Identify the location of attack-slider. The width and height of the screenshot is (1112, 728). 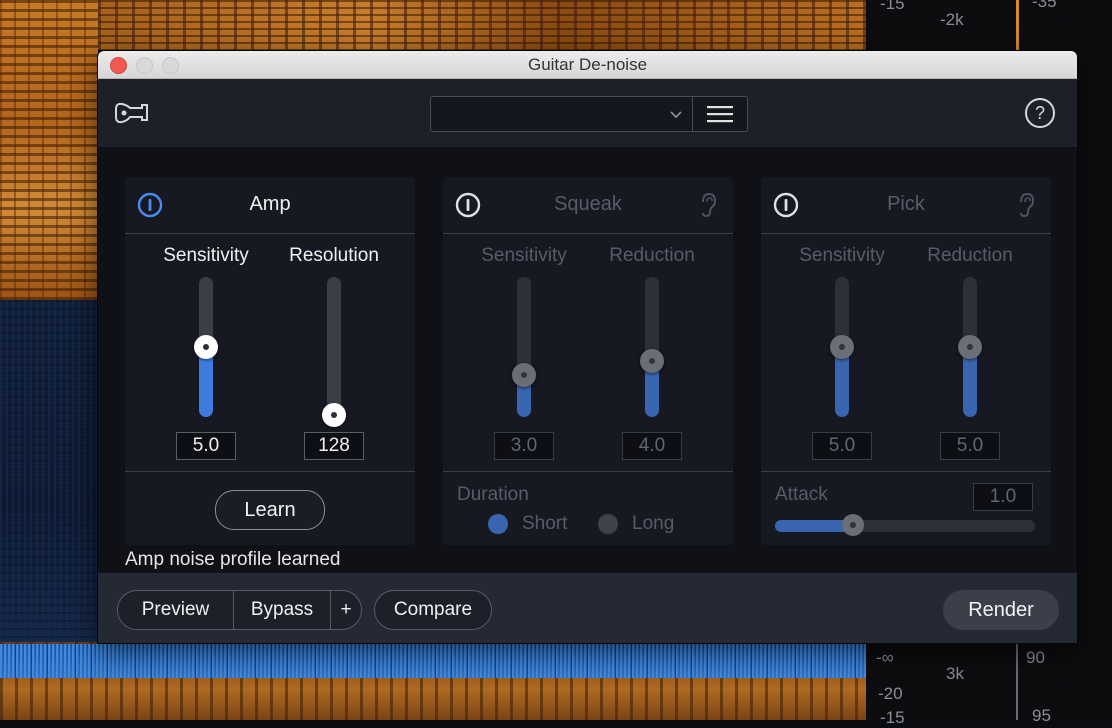
(905, 525).